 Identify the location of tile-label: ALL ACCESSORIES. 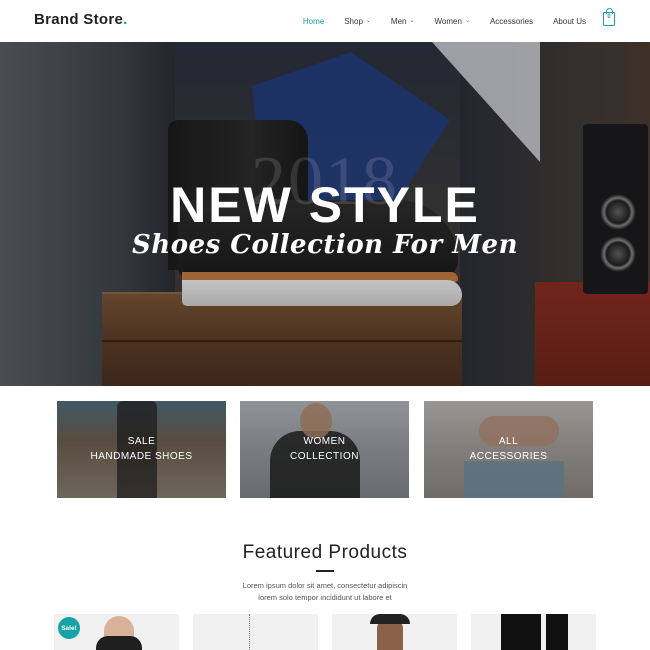
(508, 449).